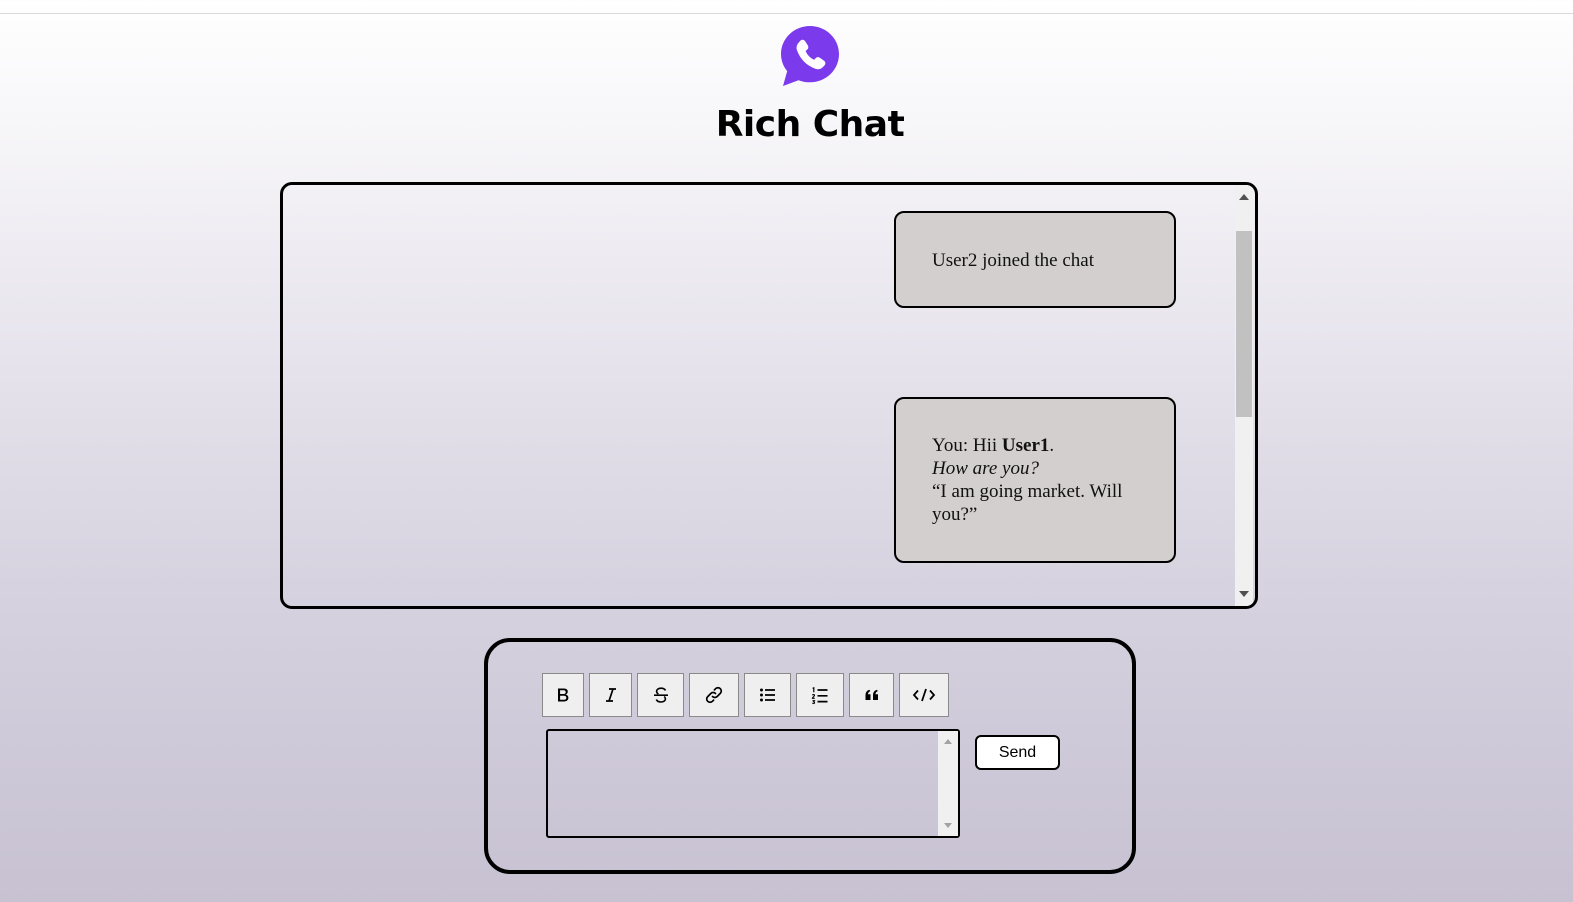 This screenshot has width=1573, height=902. I want to click on bold-button, so click(563, 695).